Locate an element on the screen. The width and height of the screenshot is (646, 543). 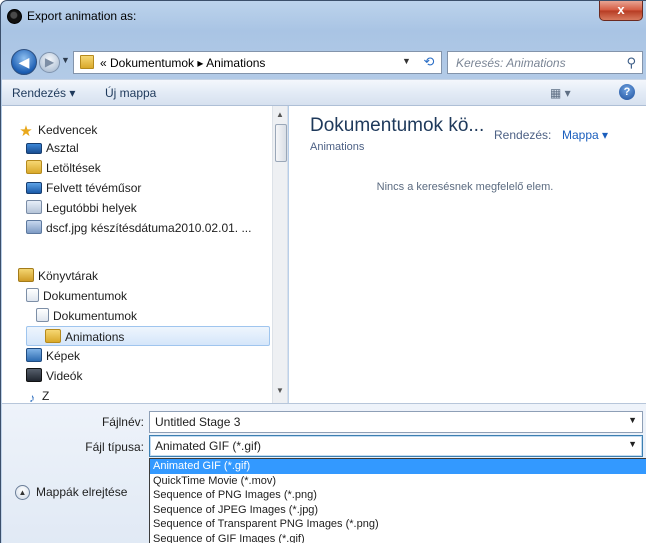
title-bar: Export animation as: x is located at coordinates (323, 16).